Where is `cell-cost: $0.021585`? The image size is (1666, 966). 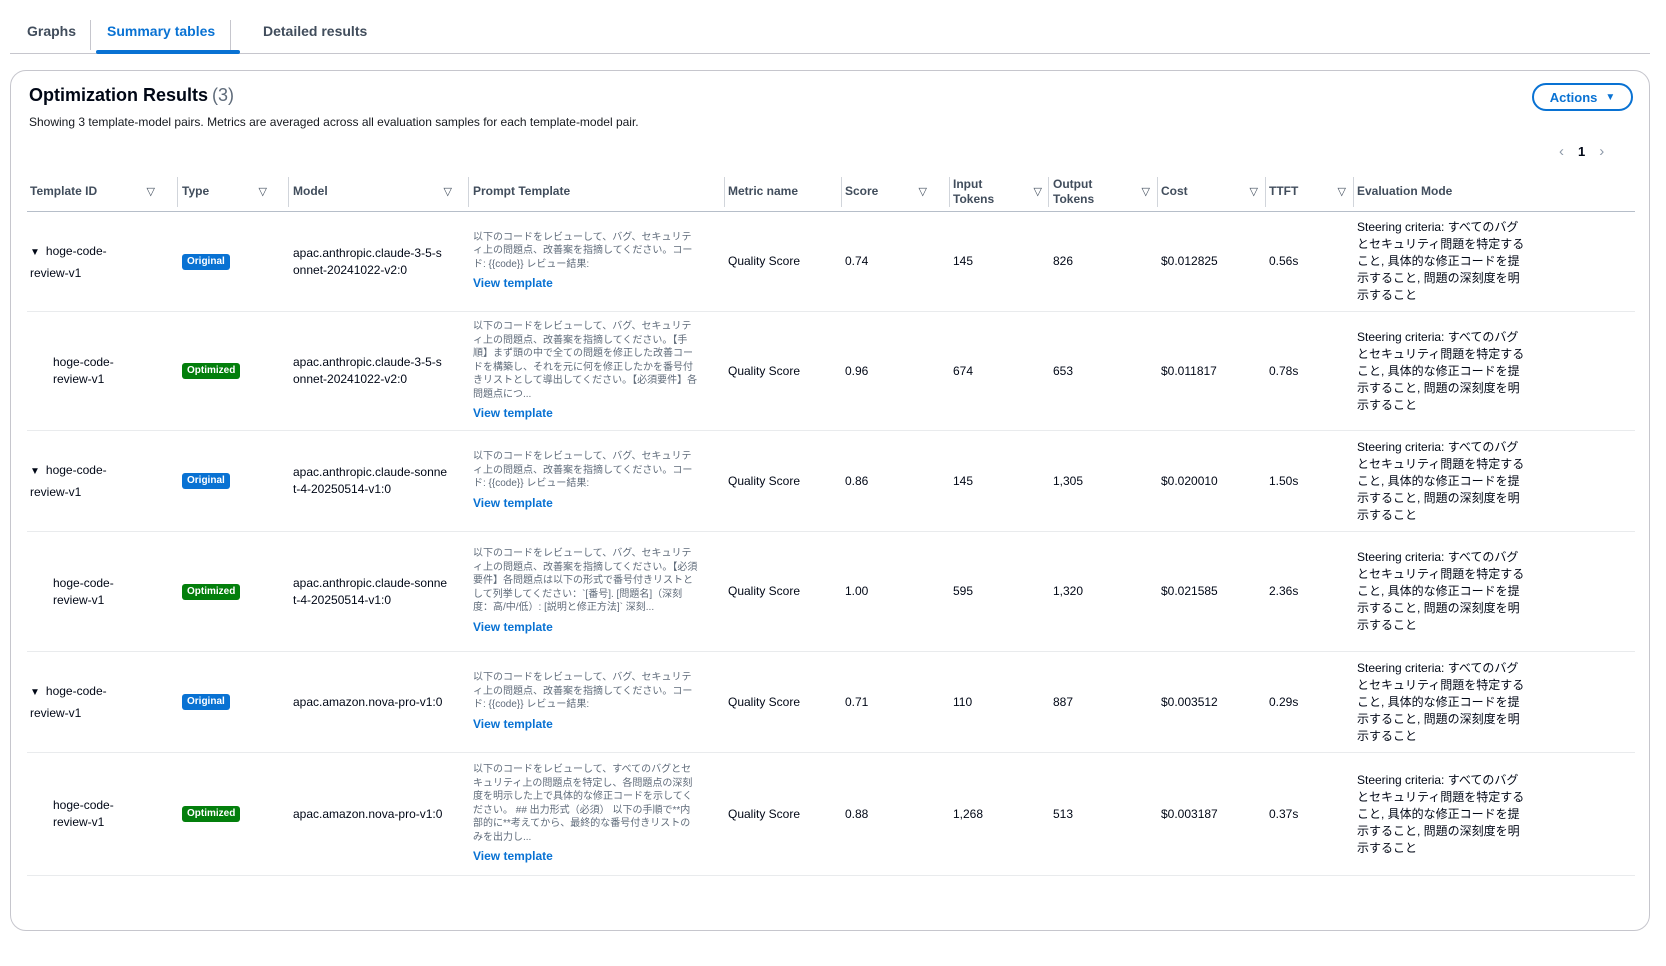 cell-cost: $0.021585 is located at coordinates (1189, 591).